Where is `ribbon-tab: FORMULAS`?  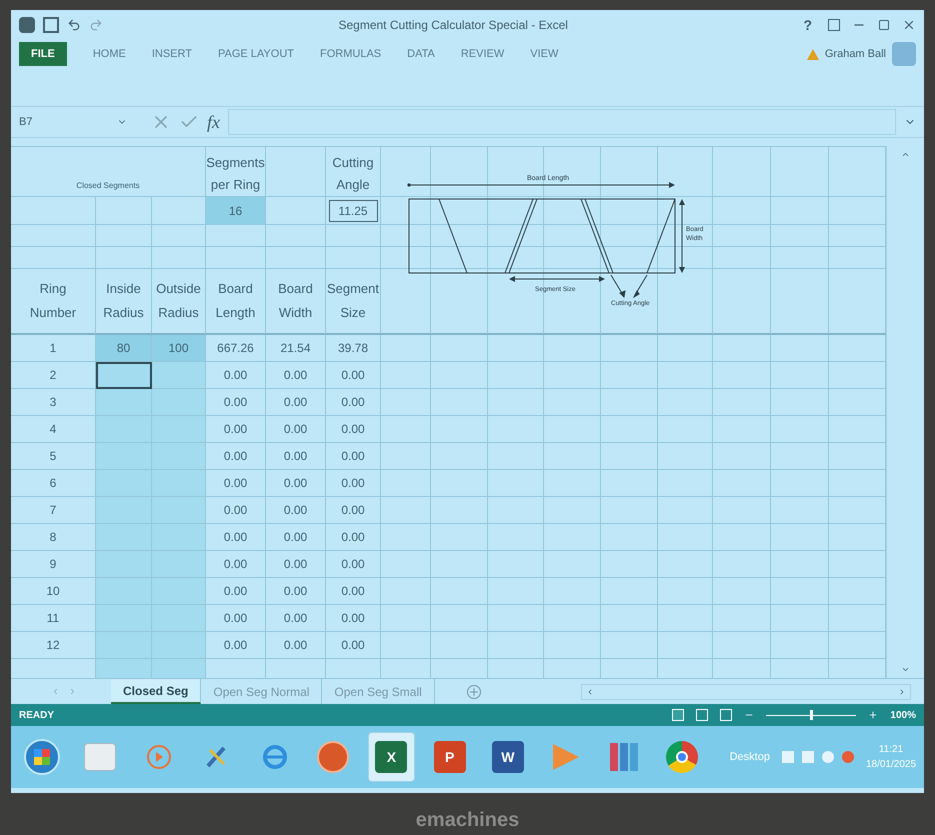
ribbon-tab: FORMULAS is located at coordinates (351, 54).